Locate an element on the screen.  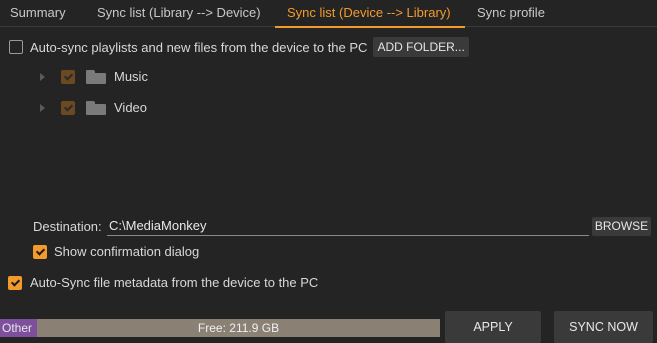
show-confirmation-row: Show confirmation dialog is located at coordinates (116, 251).